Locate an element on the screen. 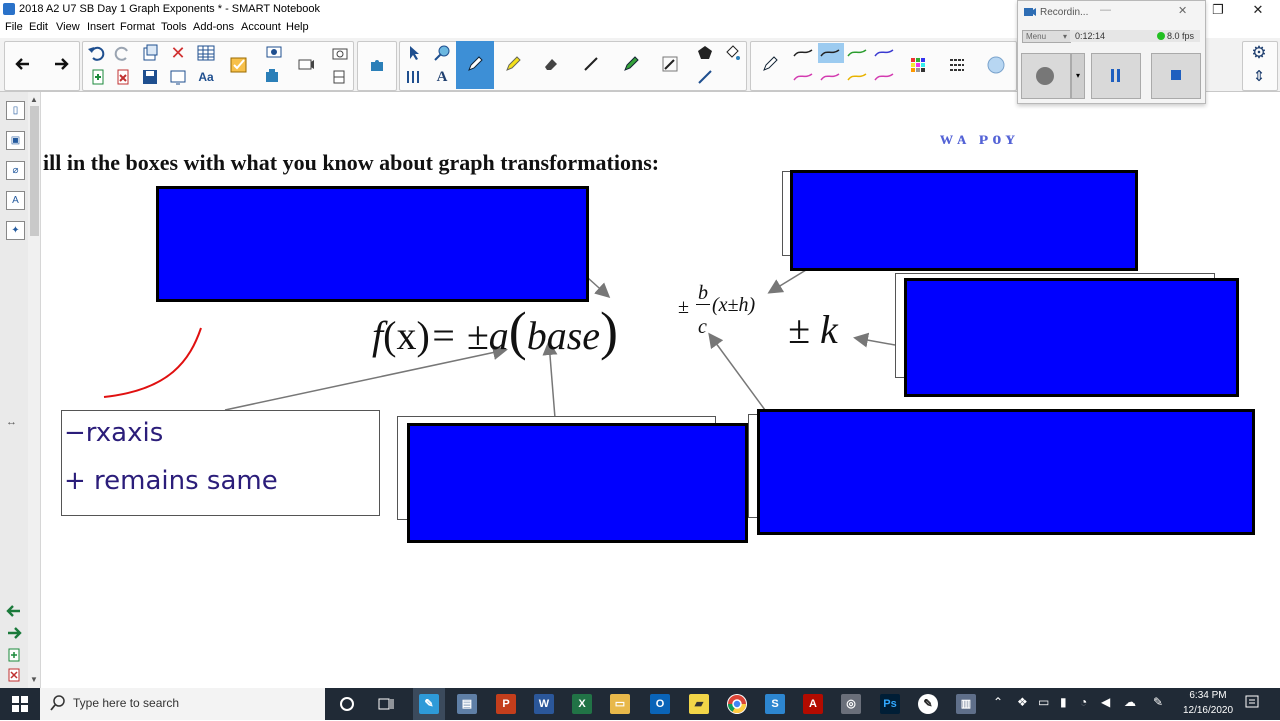  utility-taskbar-icon: ▥ is located at coordinates (966, 704).